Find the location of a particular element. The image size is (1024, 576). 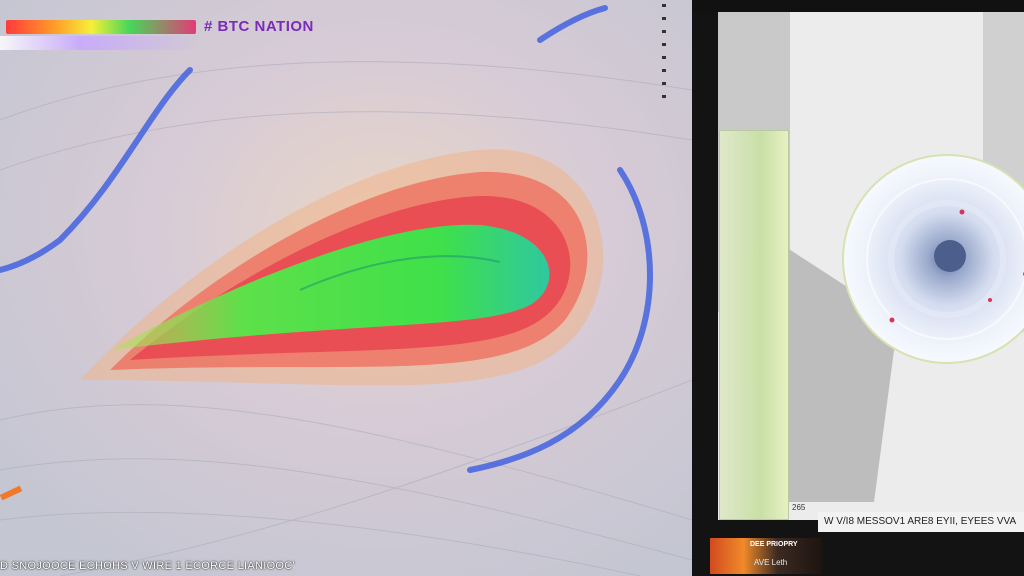

legend-rows is located at coordinates (749, 262).